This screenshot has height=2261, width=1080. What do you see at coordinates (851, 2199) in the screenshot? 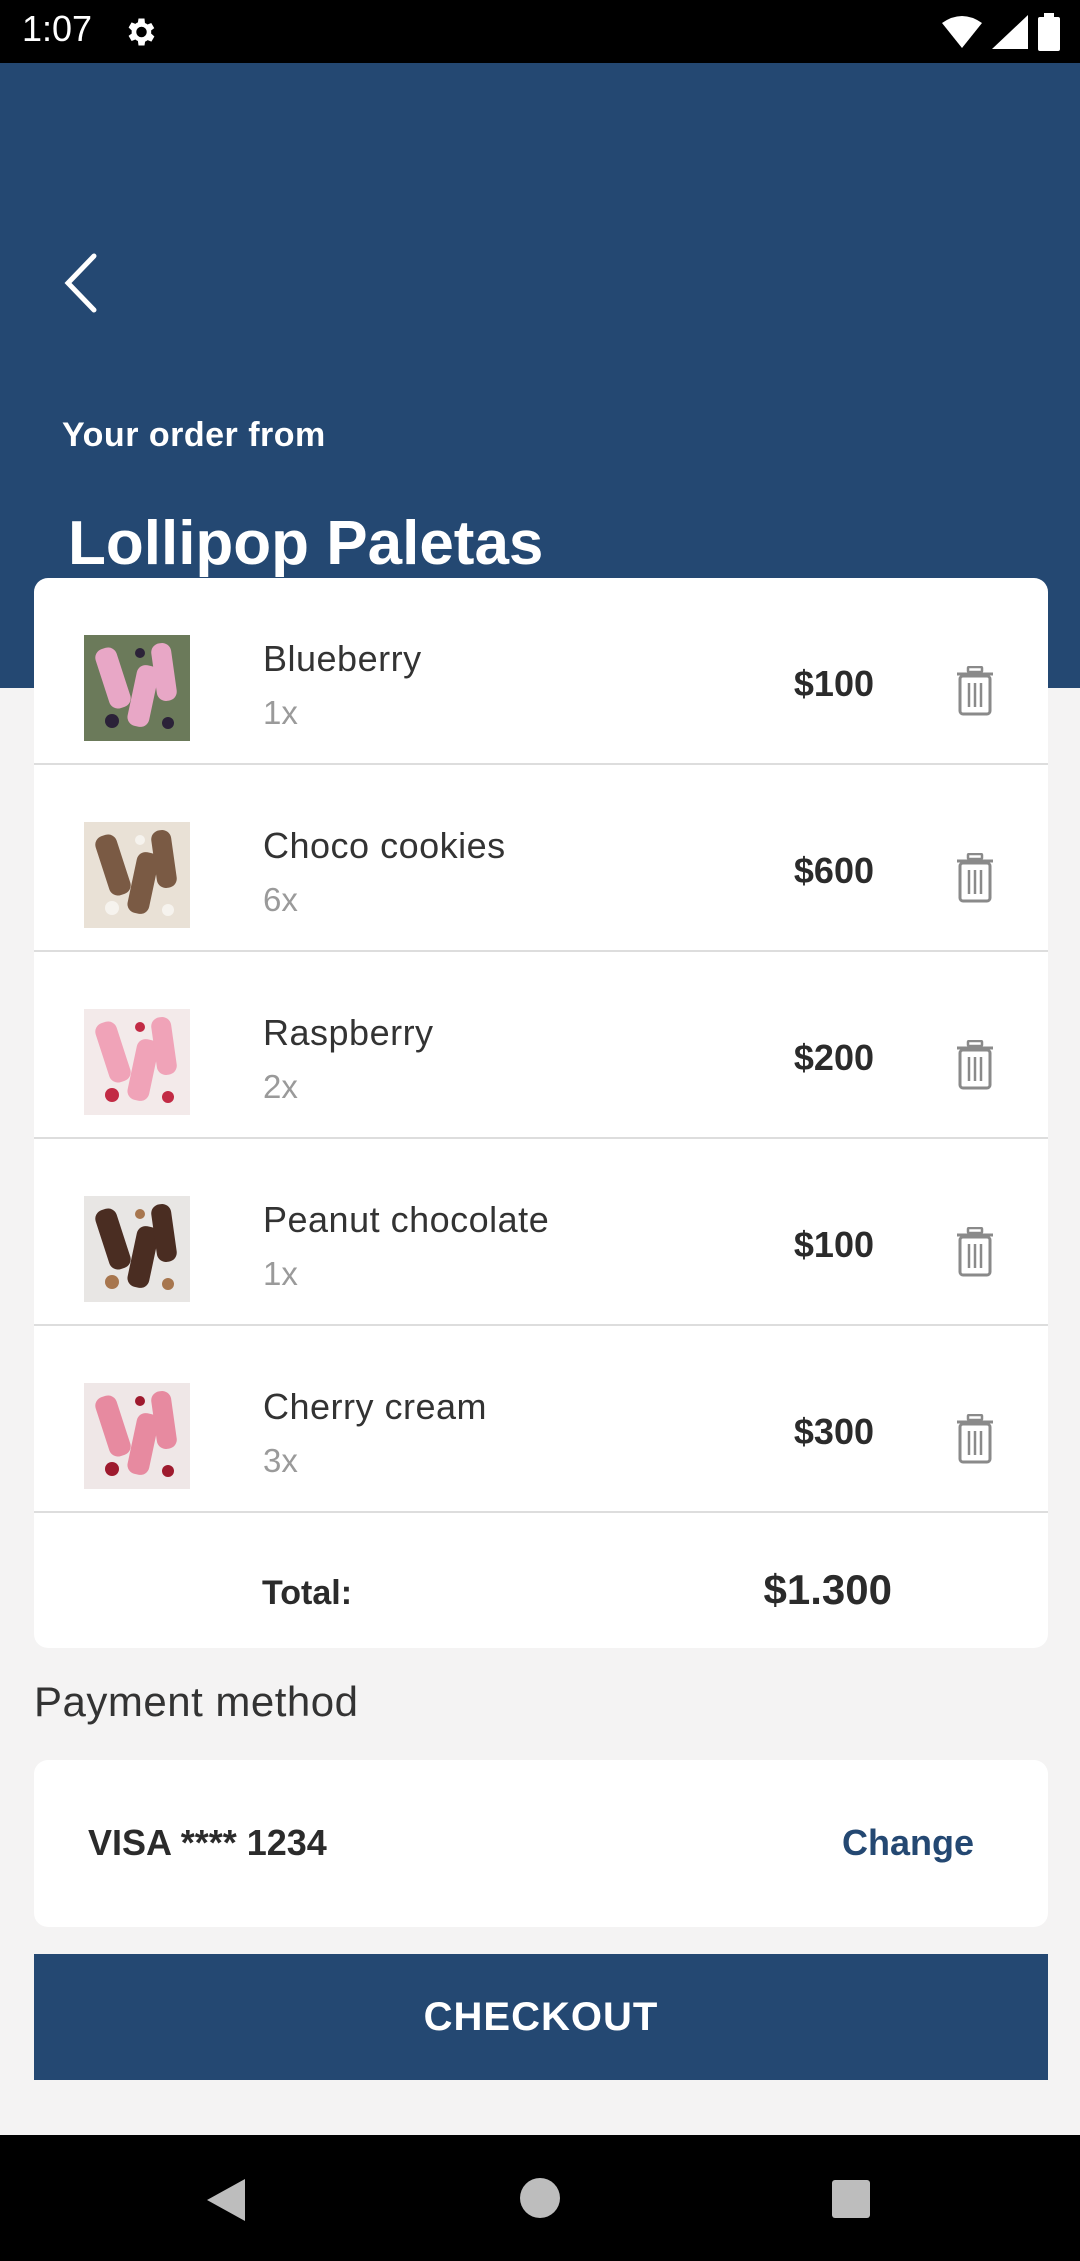
I see `nav-recents-icon` at bounding box center [851, 2199].